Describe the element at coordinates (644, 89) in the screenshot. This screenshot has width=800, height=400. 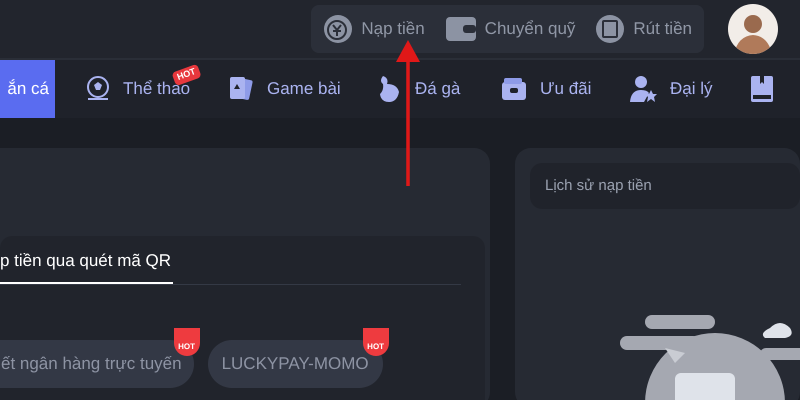
I see `person-star-icon` at that location.